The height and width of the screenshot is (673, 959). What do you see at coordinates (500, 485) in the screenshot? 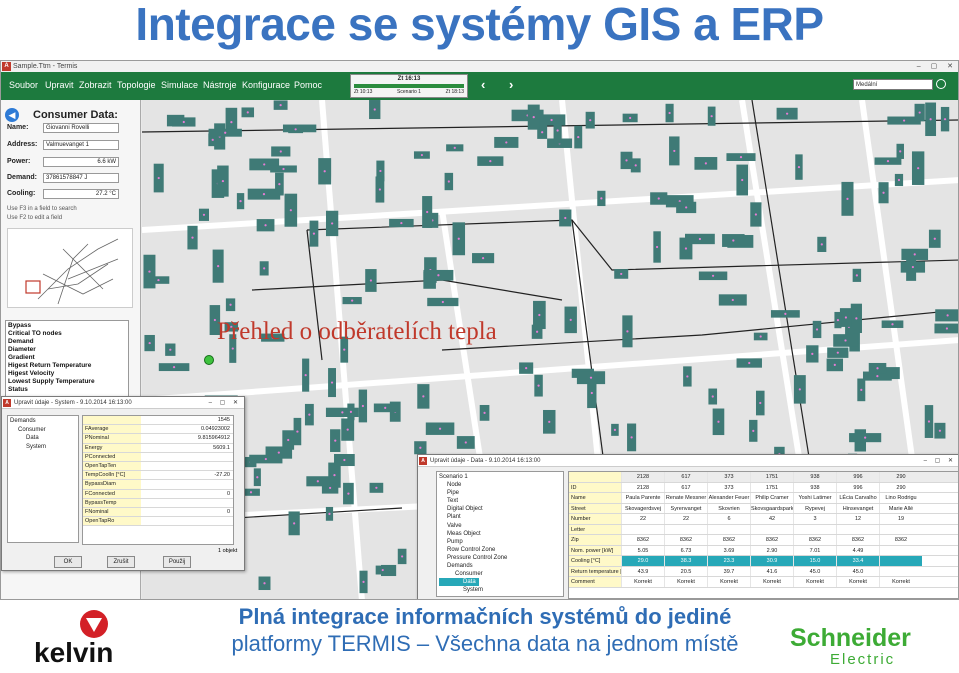
I see `tree-item: Node` at bounding box center [500, 485].